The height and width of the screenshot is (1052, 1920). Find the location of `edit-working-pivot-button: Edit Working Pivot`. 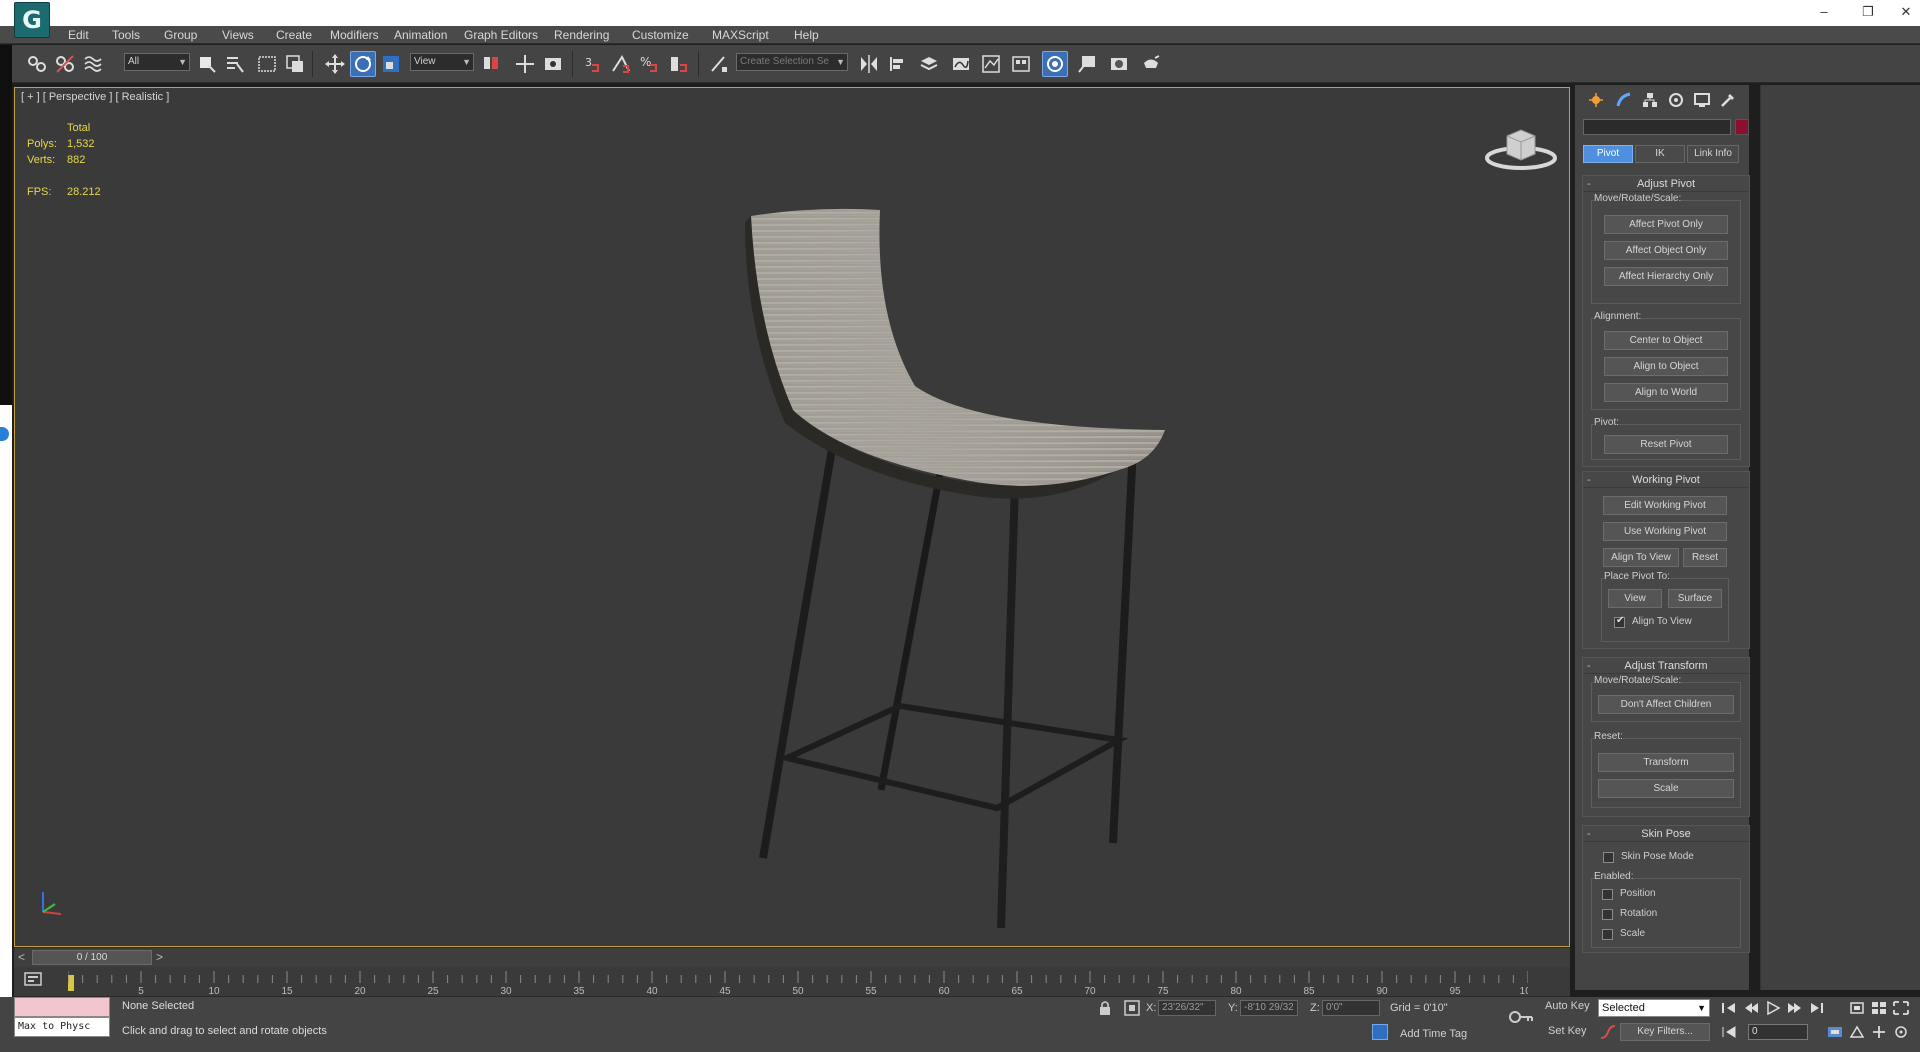

edit-working-pivot-button: Edit Working Pivot is located at coordinates (1665, 505).